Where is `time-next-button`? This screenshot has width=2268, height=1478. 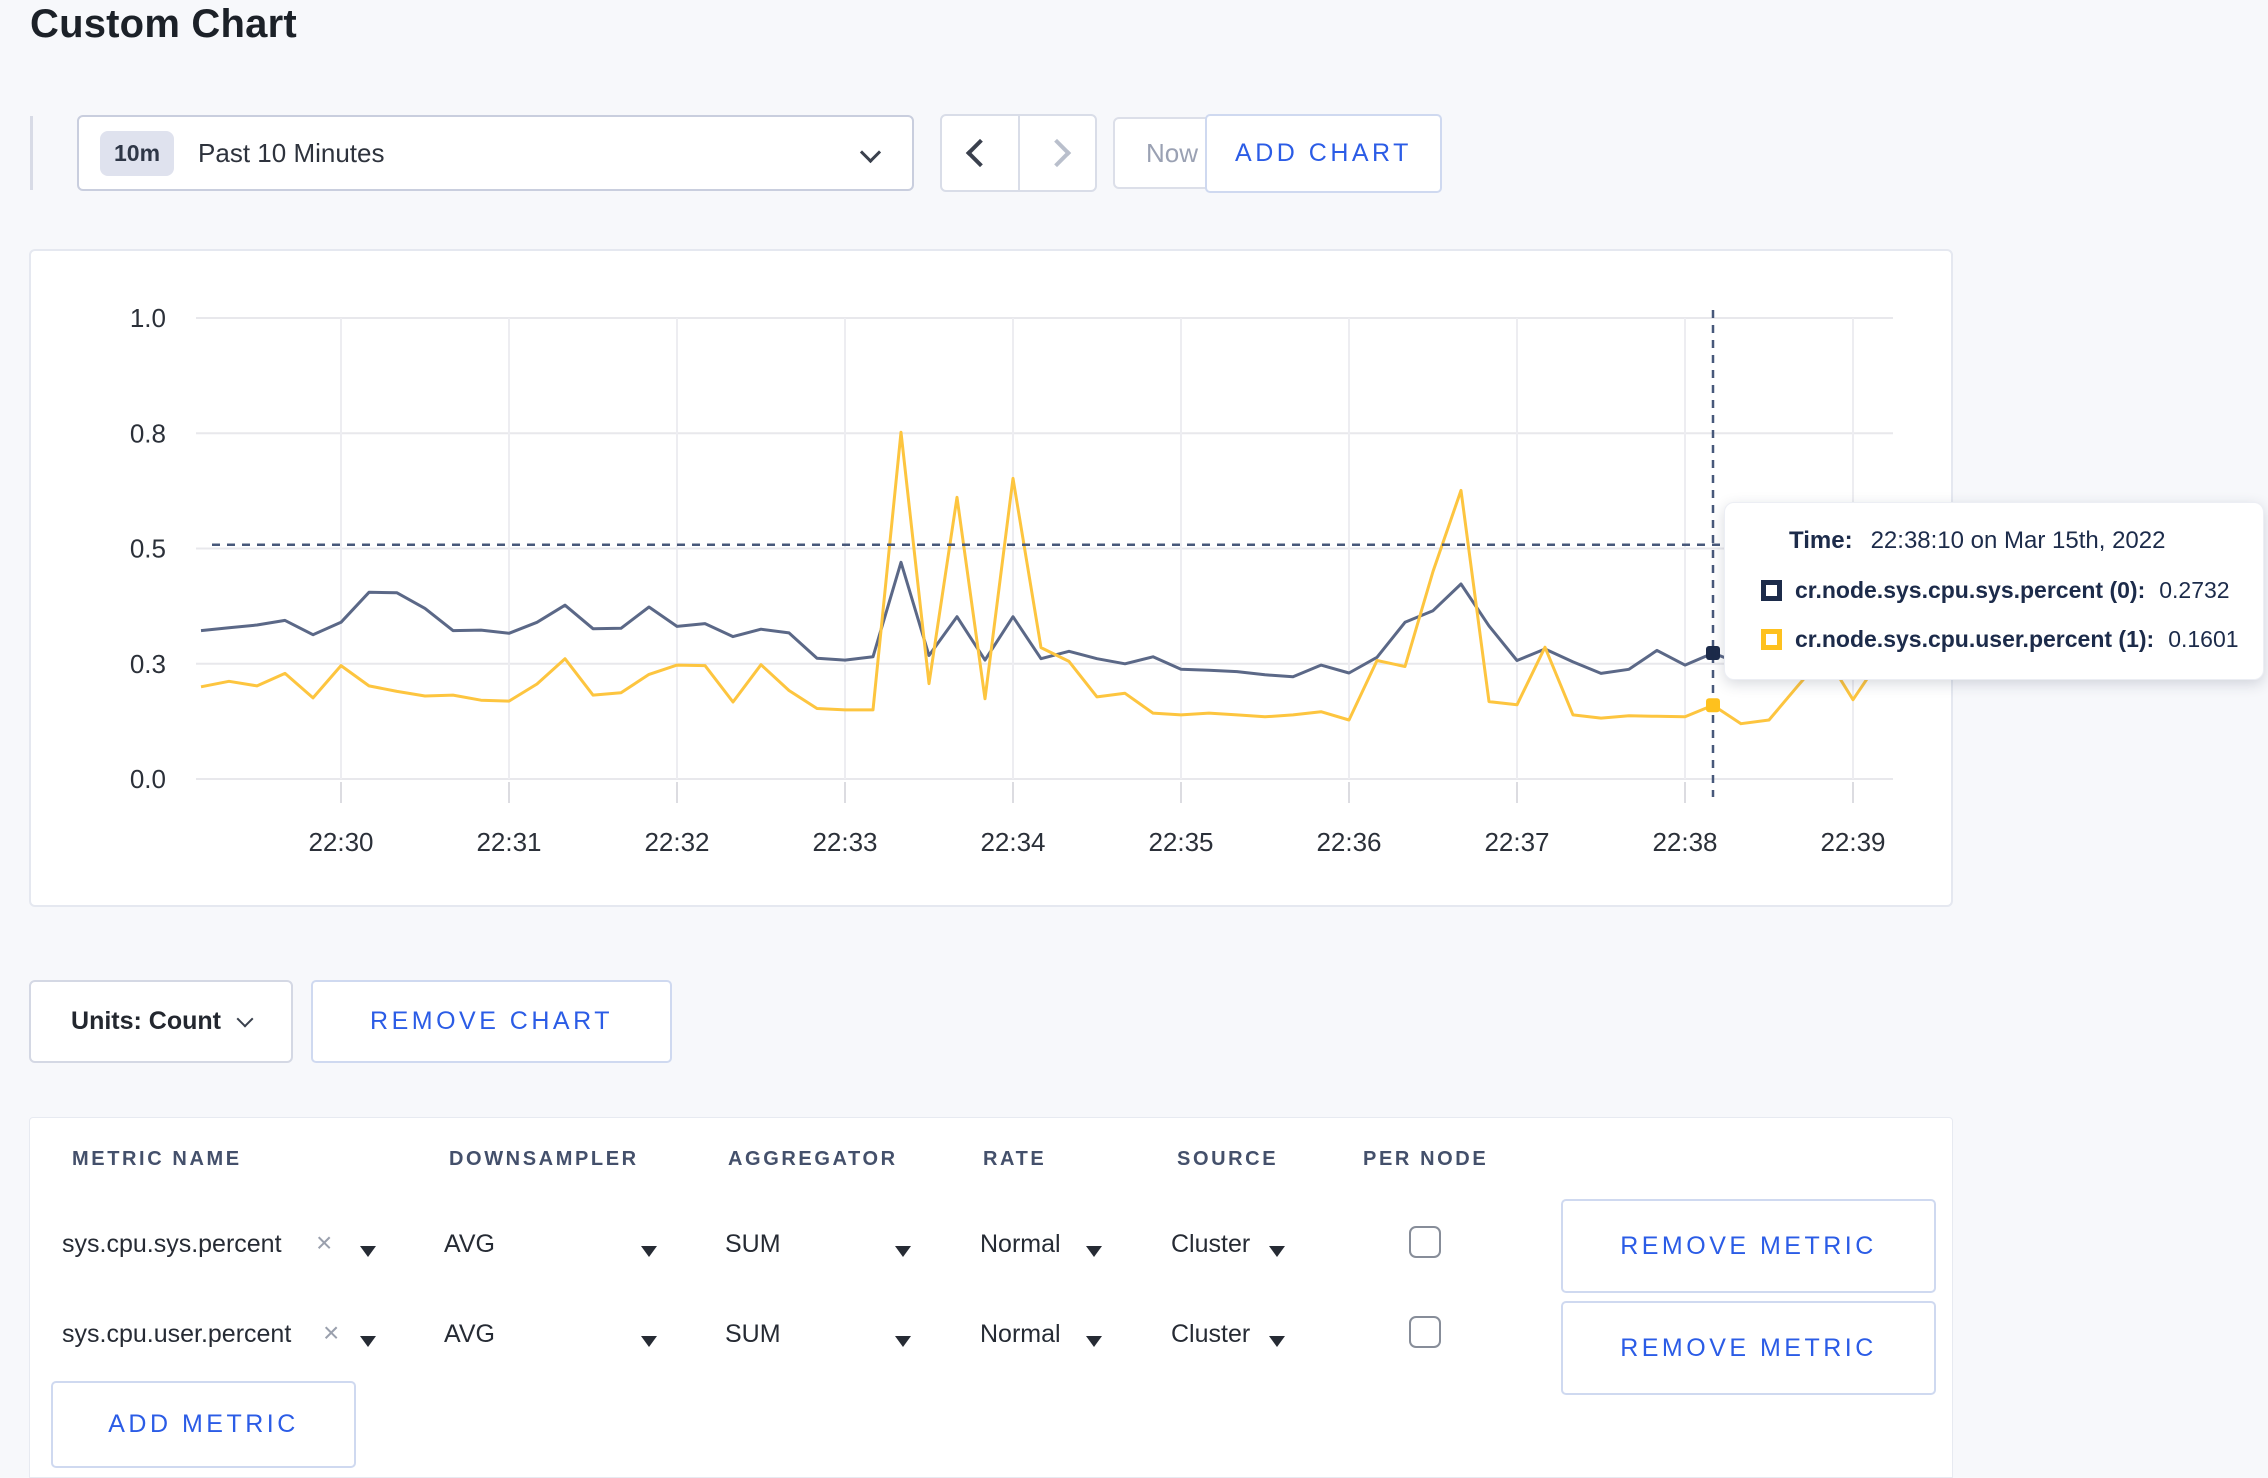 time-next-button is located at coordinates (1058, 153).